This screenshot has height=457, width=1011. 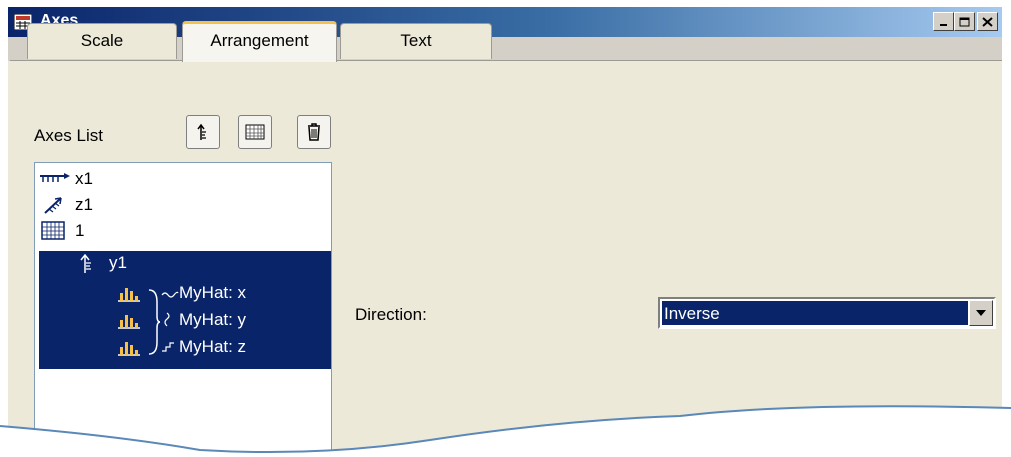 What do you see at coordinates (213, 292) in the screenshot?
I see `list-item-label: MyHat: x` at bounding box center [213, 292].